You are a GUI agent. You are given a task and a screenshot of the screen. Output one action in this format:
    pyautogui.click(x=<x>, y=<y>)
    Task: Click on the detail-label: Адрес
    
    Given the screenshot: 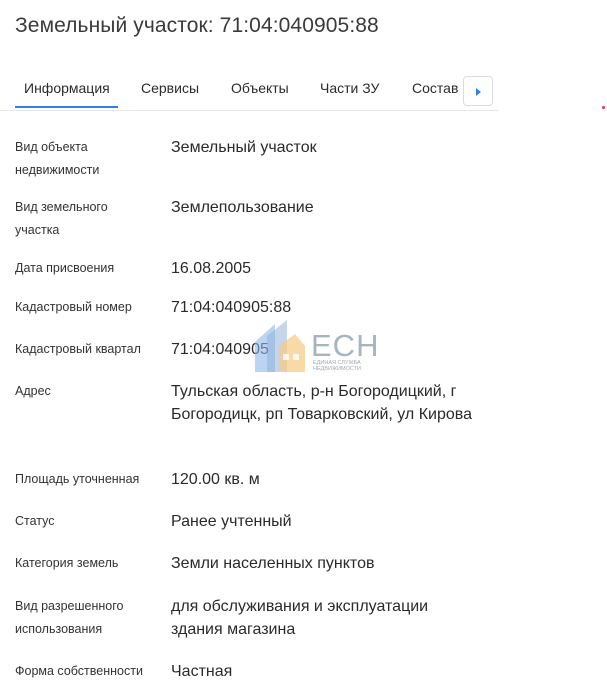 What is the action you would take?
    pyautogui.click(x=33, y=391)
    